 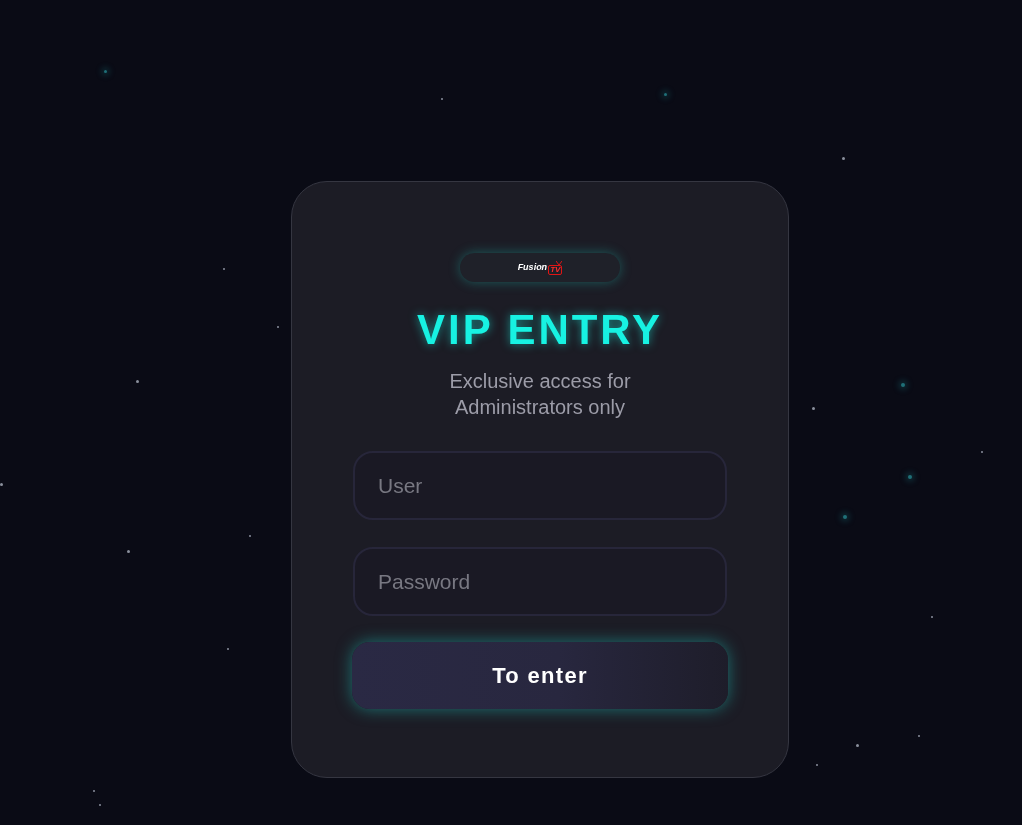 I want to click on input-field: Password, so click(x=540, y=581).